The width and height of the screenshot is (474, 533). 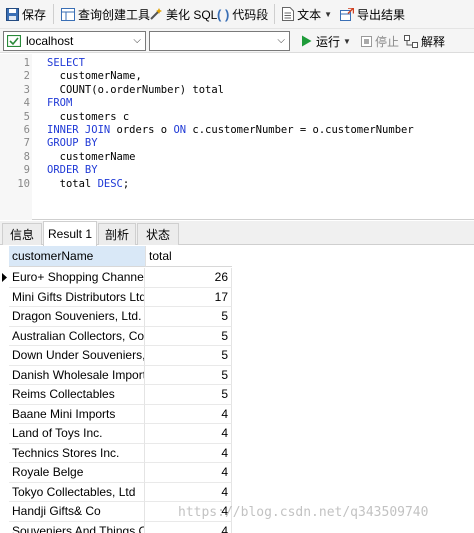 I want to click on text-menu-label: 文本, so click(x=309, y=14).